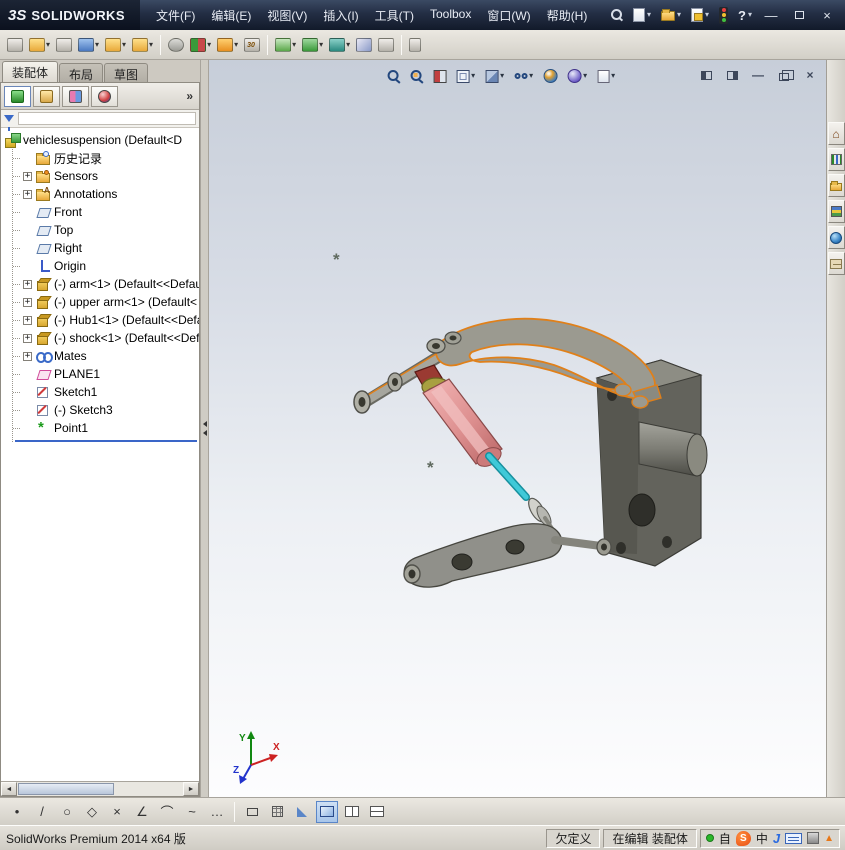 Image resolution: width=845 pixels, height=850 pixels. Describe the element at coordinates (106, 441) in the screenshot. I see `rollback-bar` at that location.